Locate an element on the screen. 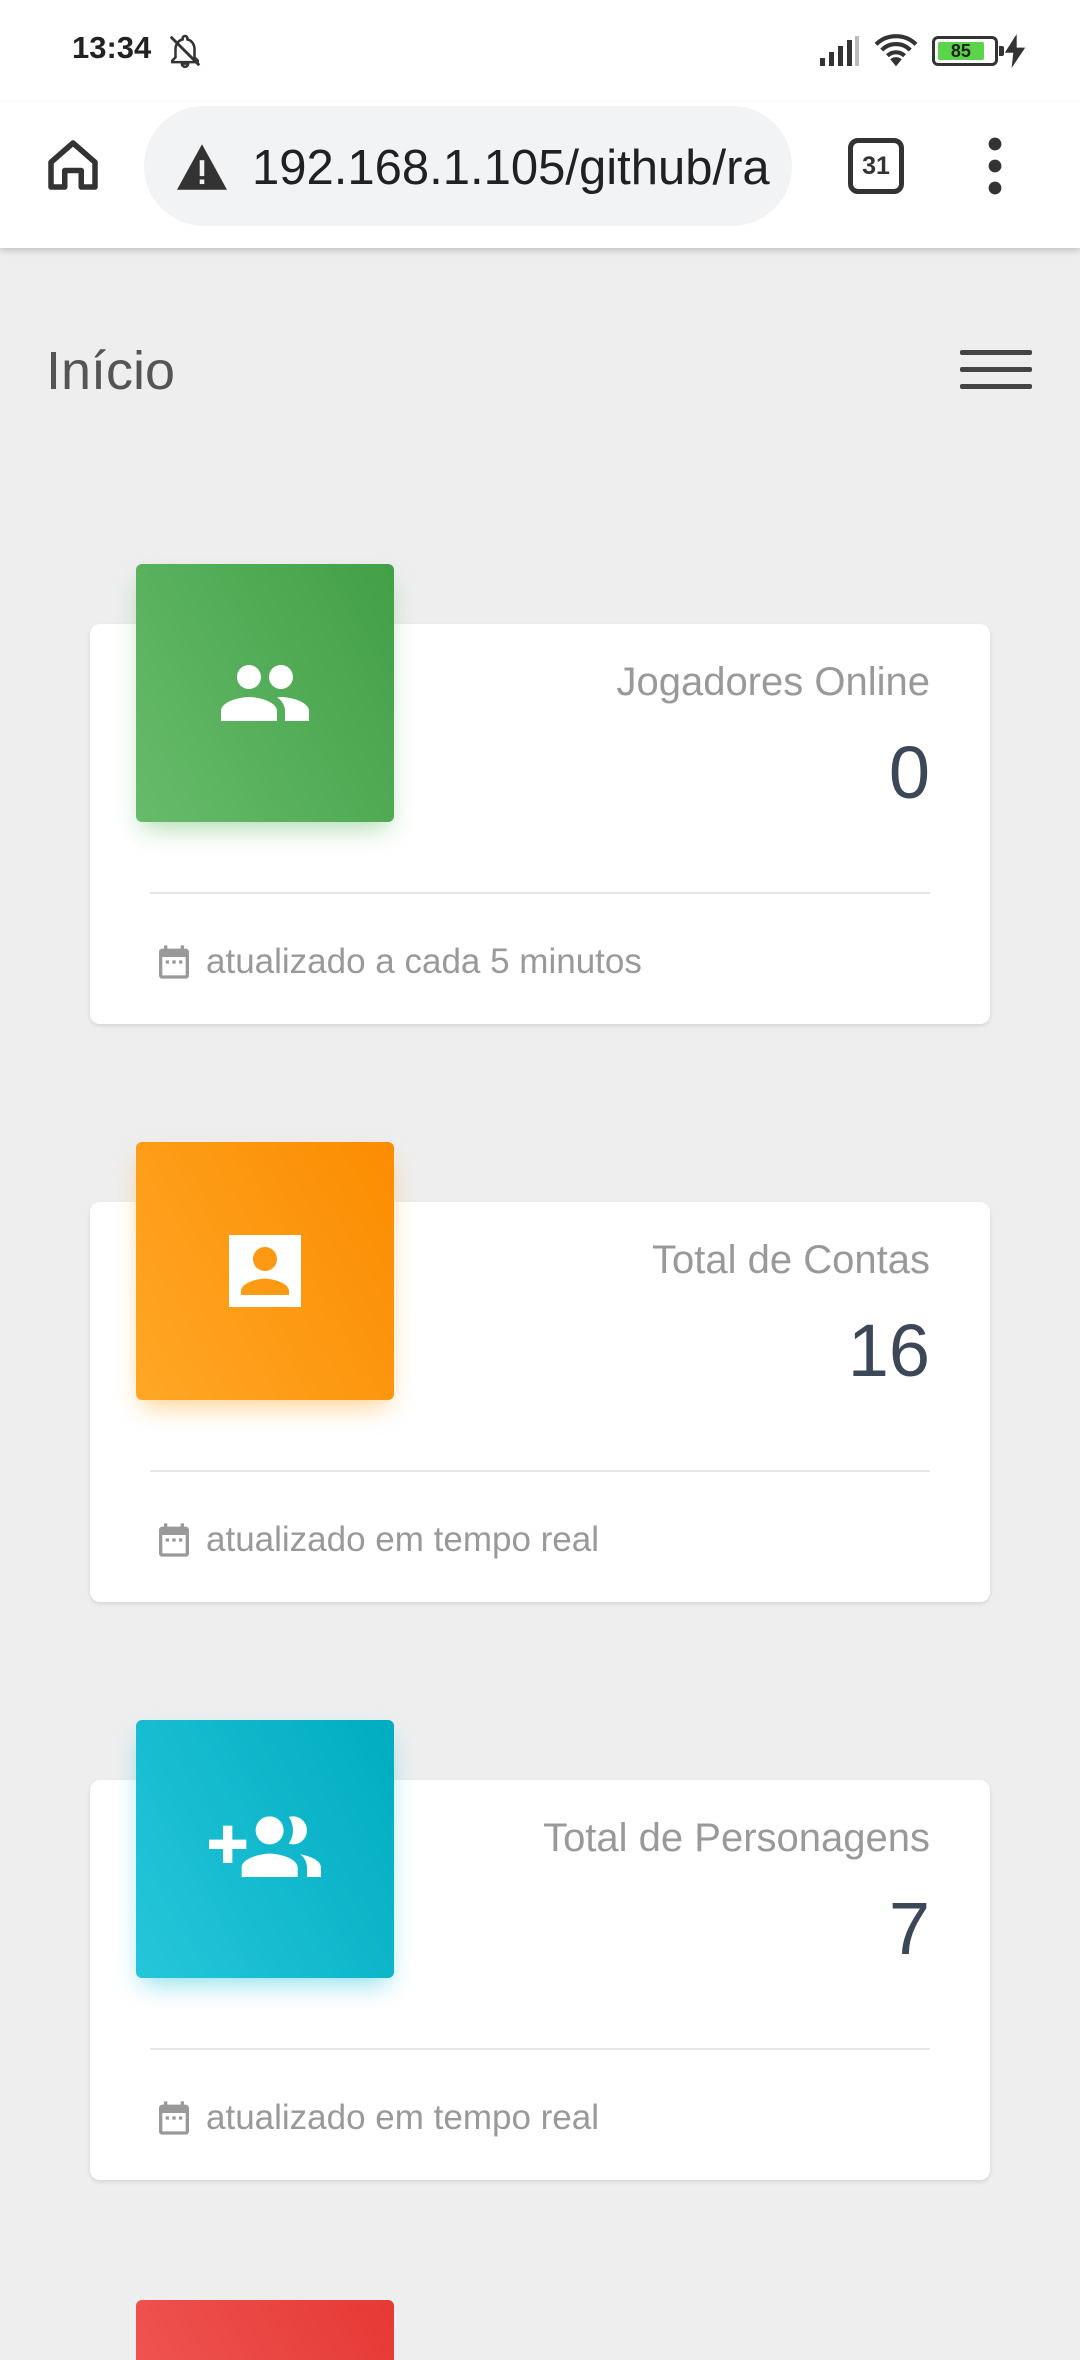  group-icon is located at coordinates (265, 693).